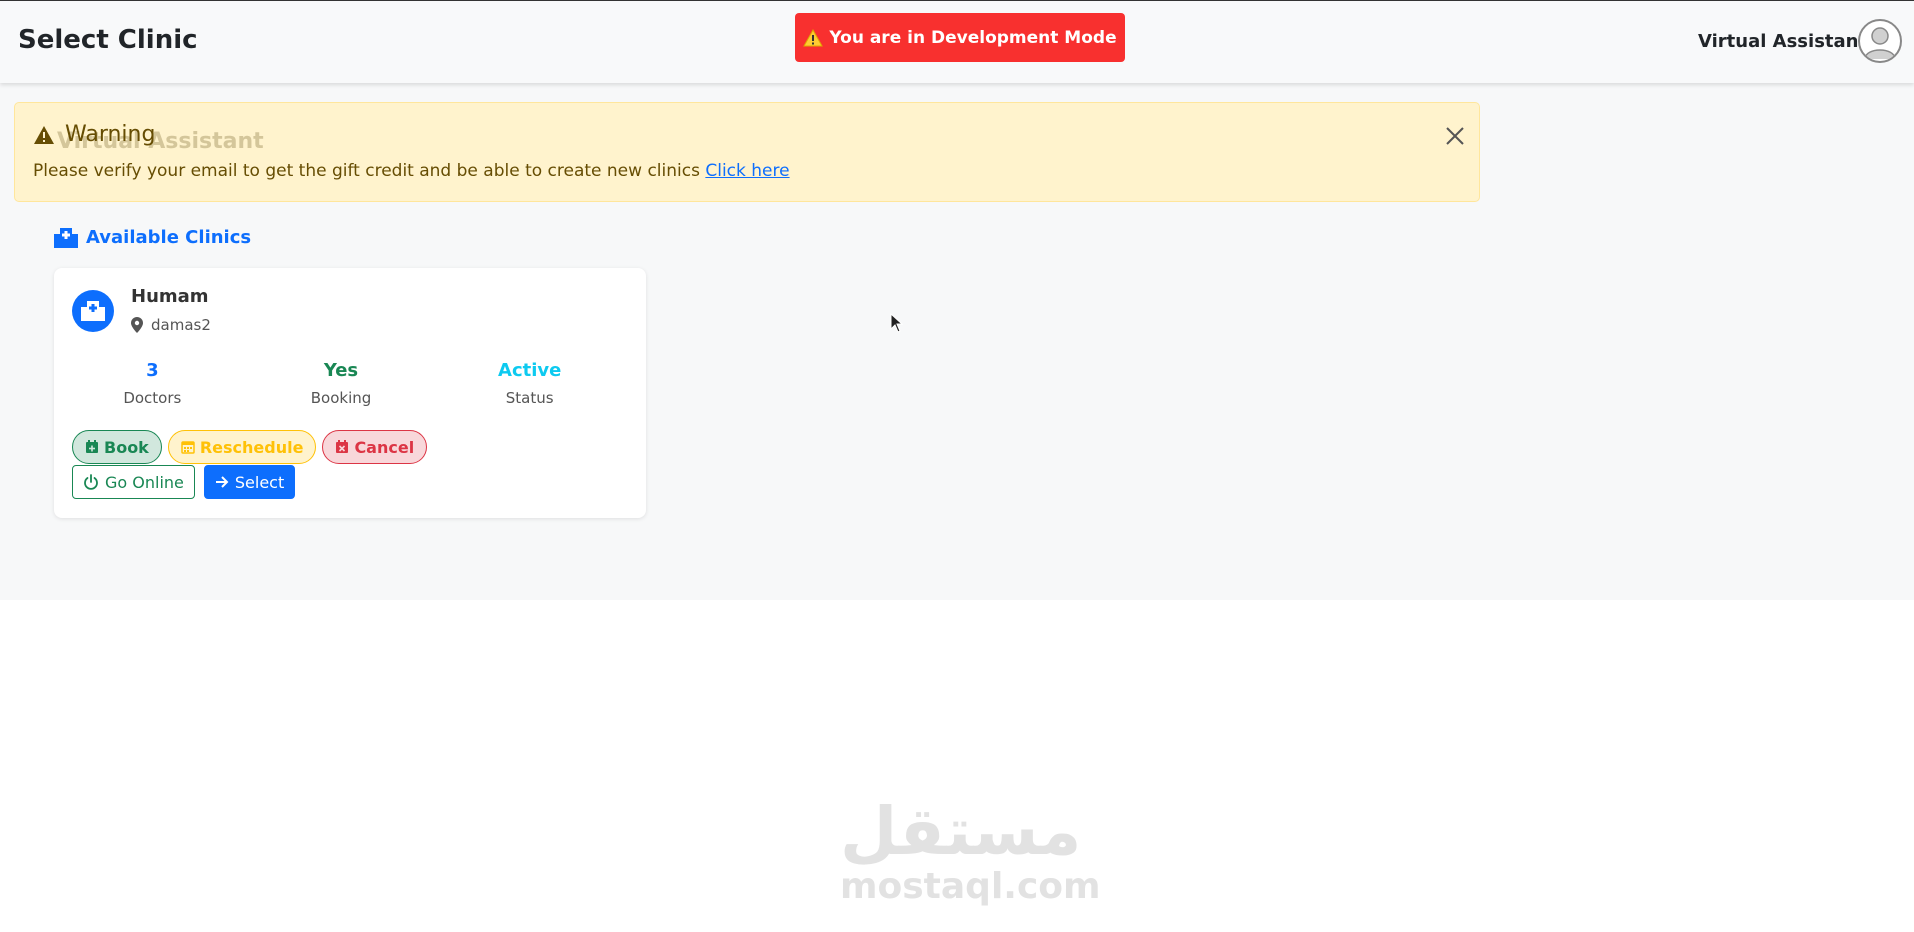 The width and height of the screenshot is (1914, 932). I want to click on watermark-latin: mostaql.com, so click(970, 886).